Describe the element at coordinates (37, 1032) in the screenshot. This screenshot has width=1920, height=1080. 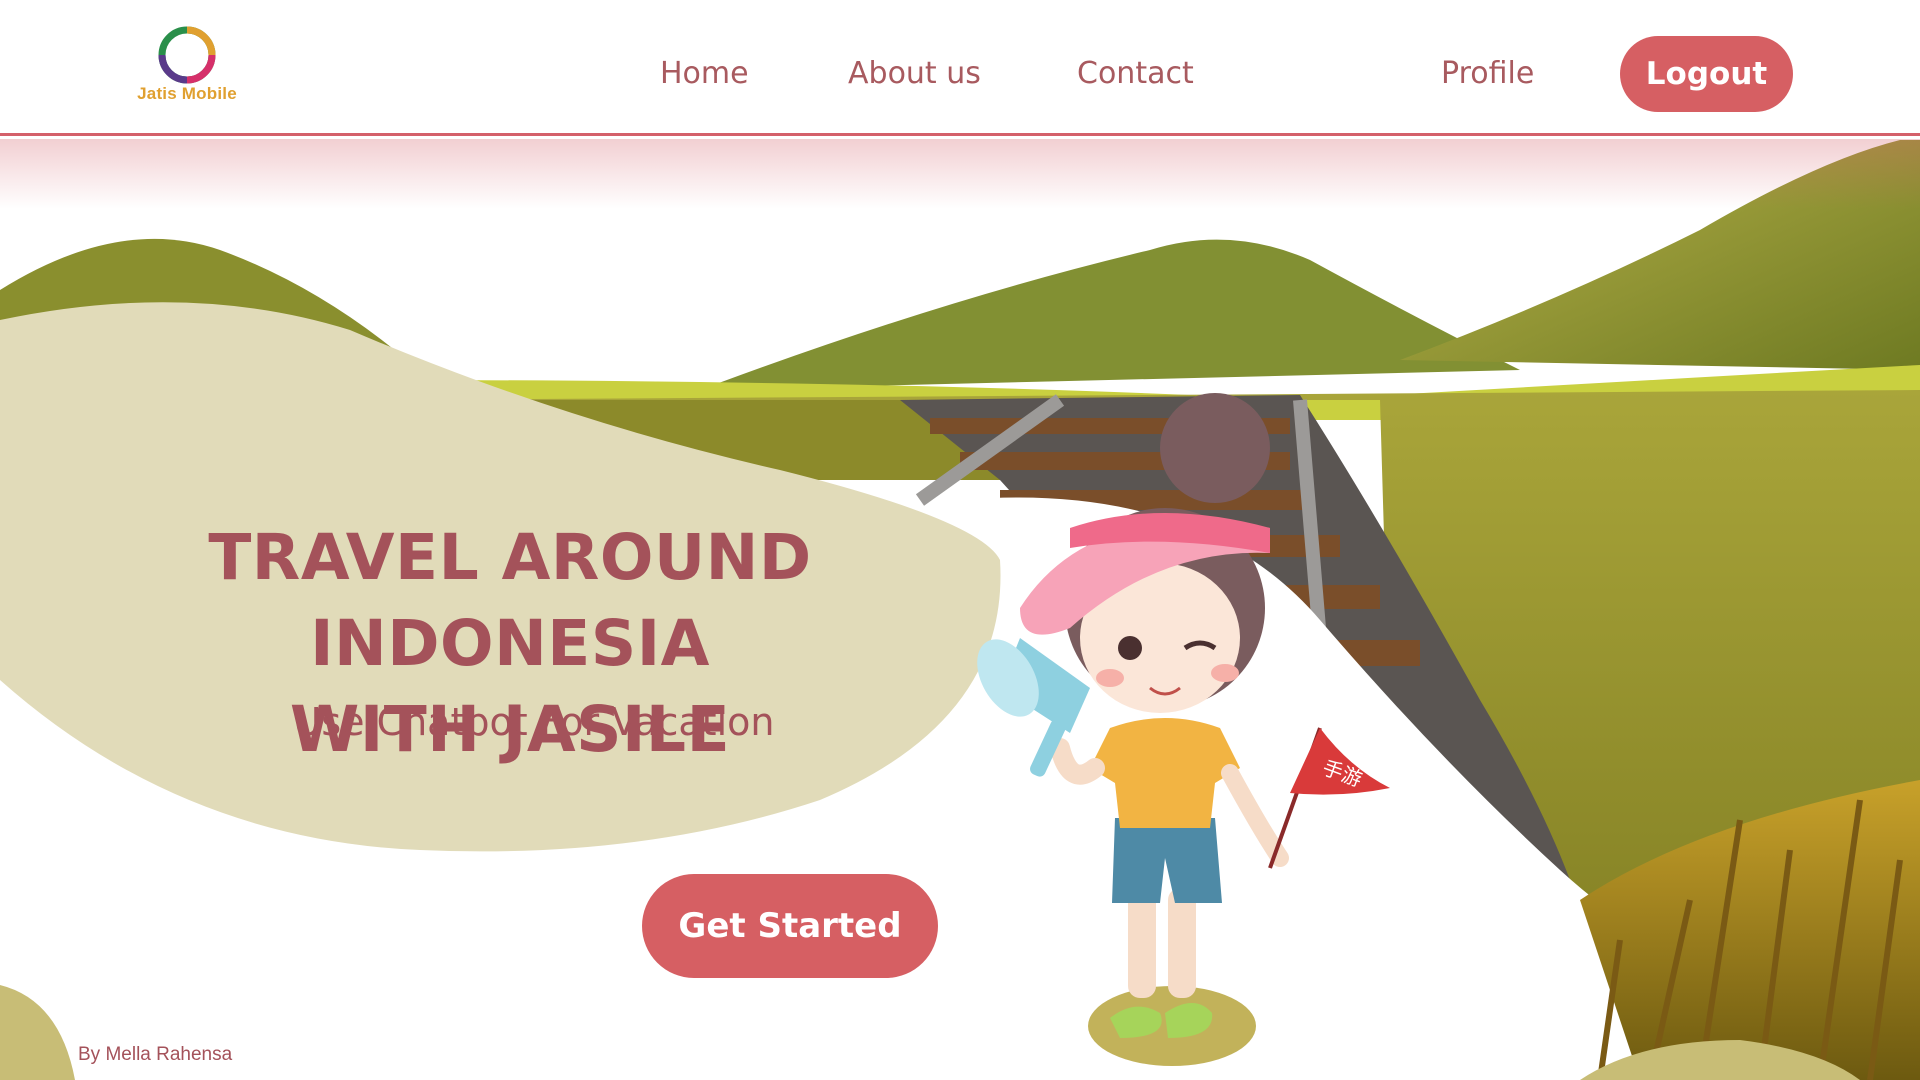
I see `corner-blob-left` at that location.